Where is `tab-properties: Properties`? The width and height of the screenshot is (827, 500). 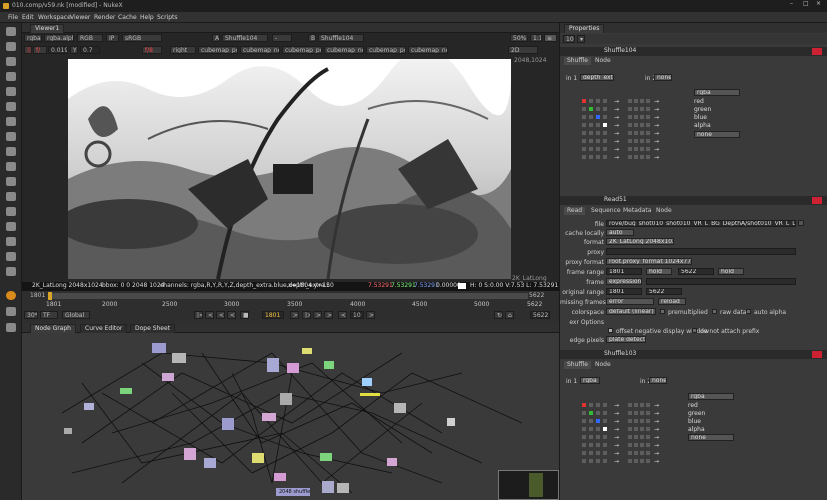 tab-properties: Properties is located at coordinates (584, 28).